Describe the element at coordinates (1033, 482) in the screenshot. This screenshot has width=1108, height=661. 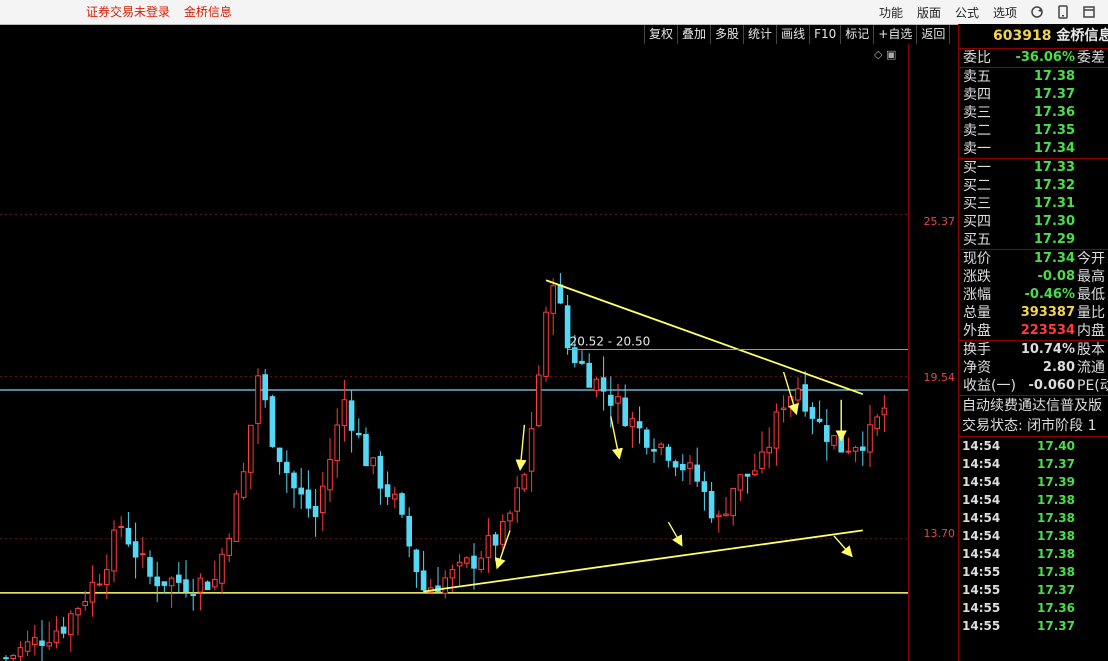
I see `tick-row: 14:54 17.39` at that location.